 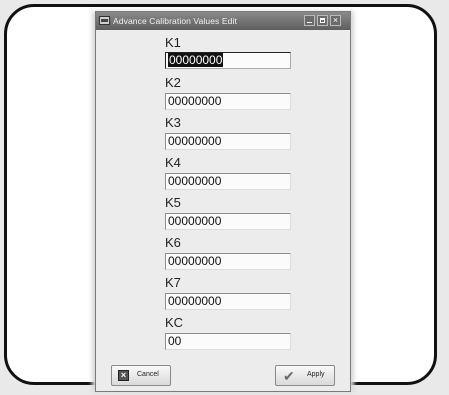 I want to click on field-label-k7: K7, so click(x=173, y=282).